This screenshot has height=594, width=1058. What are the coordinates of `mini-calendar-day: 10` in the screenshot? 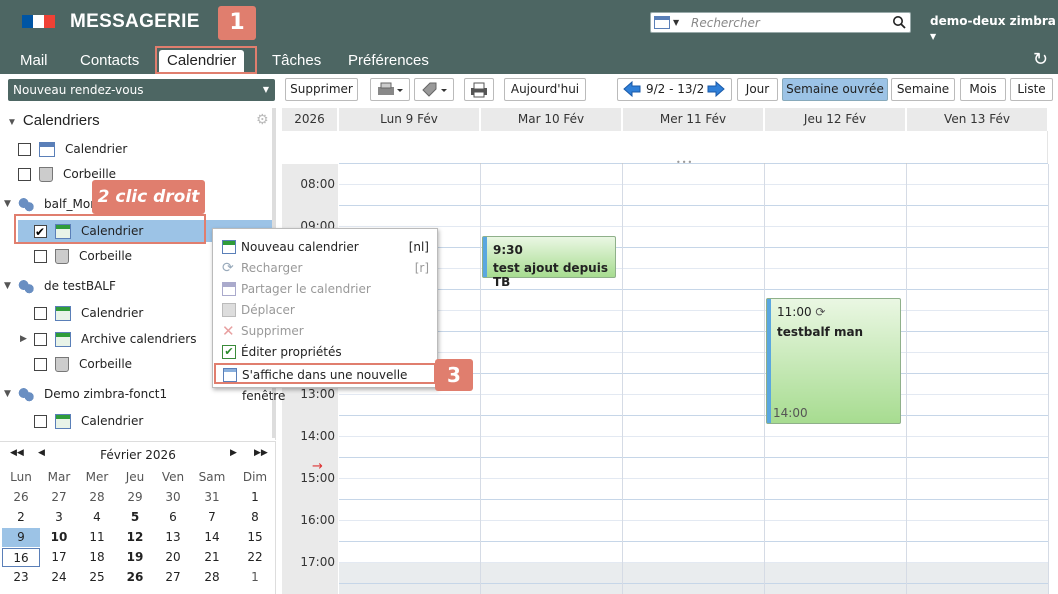 It's located at (59, 537).